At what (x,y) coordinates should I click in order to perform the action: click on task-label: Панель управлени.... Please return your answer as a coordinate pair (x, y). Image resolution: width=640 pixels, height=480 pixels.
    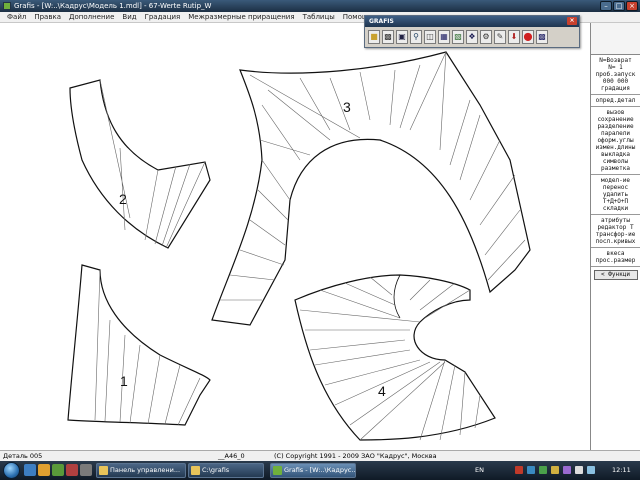
    Looking at the image, I should click on (145, 470).